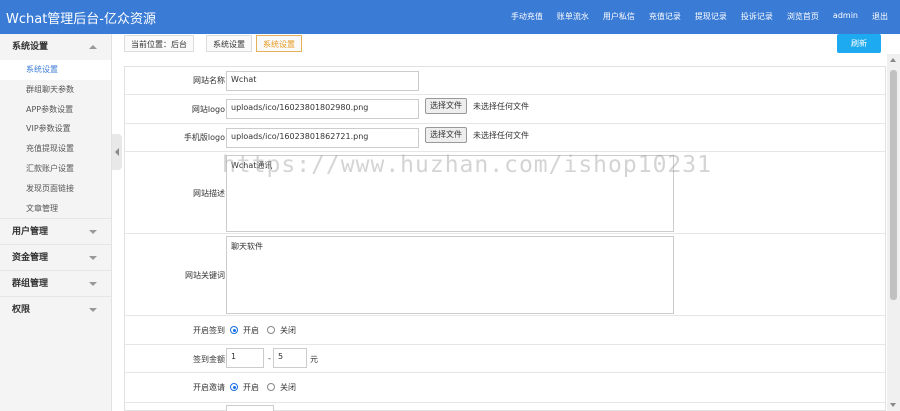  What do you see at coordinates (288, 330) in the screenshot?
I see `checkin-off-text: 关闭` at bounding box center [288, 330].